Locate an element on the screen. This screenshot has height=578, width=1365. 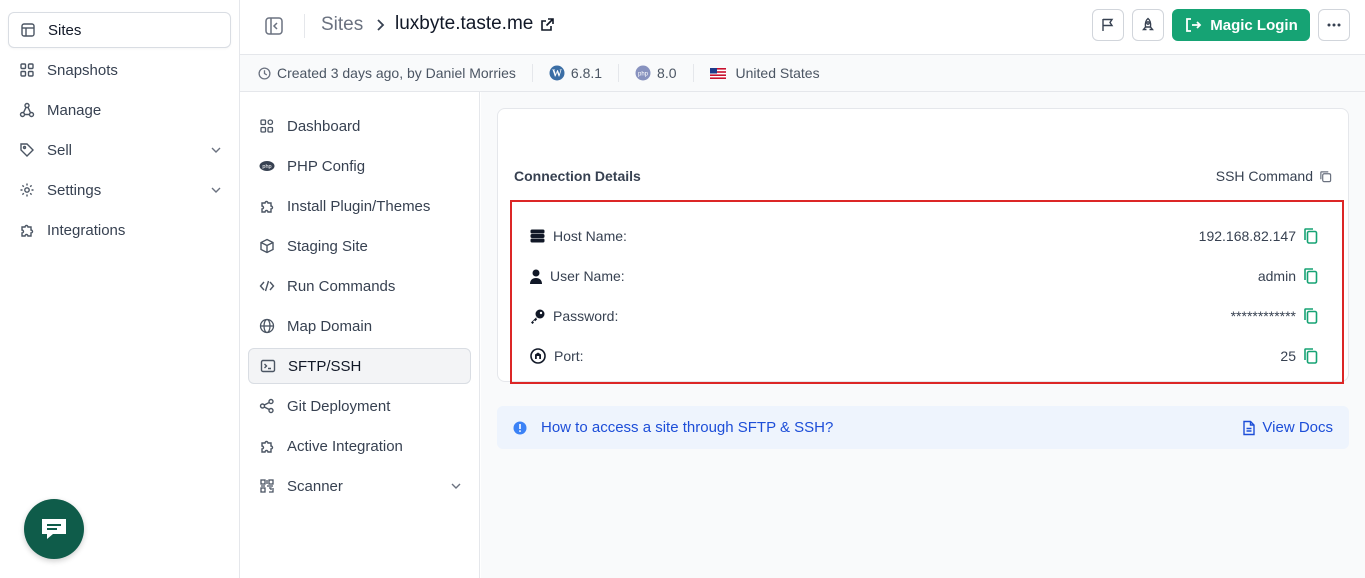
nav-item-label: Active Integration is located at coordinates (345, 446).